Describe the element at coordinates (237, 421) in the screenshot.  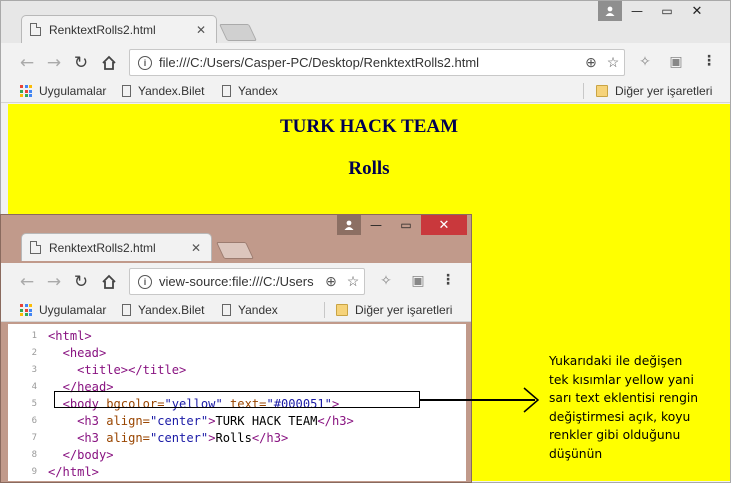
I see `source-line: 6 <h3 align="center">TURK HACK TEAM</h3>` at that location.